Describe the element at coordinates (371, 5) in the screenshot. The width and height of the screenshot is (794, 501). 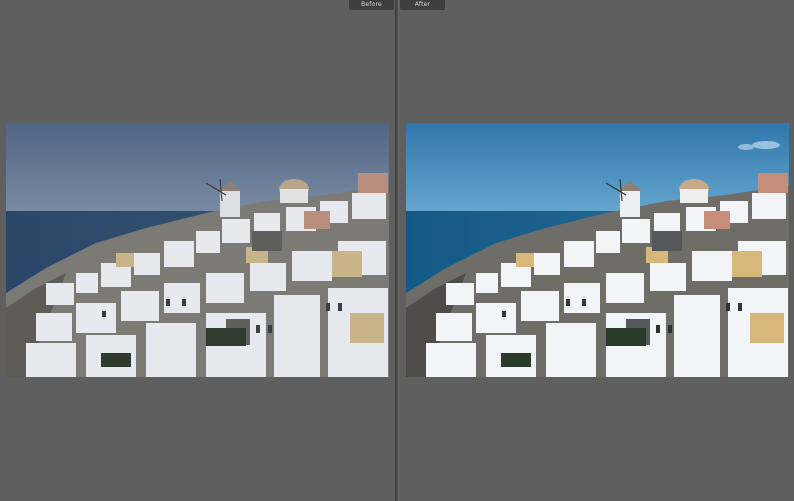
I see `before-label: Before` at that location.